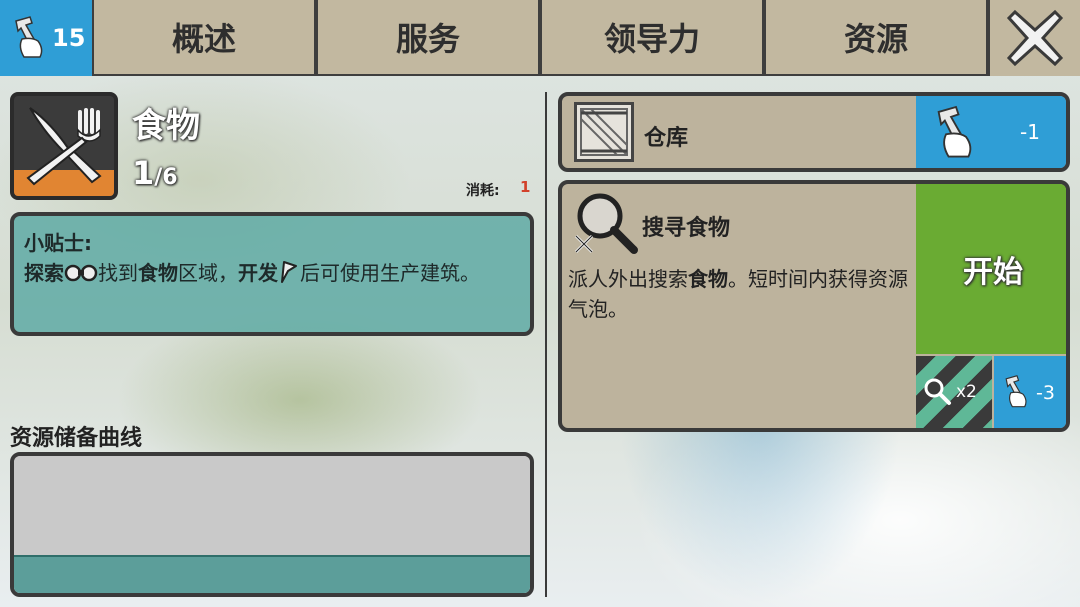  I want to click on close-icon, so click(1035, 38).